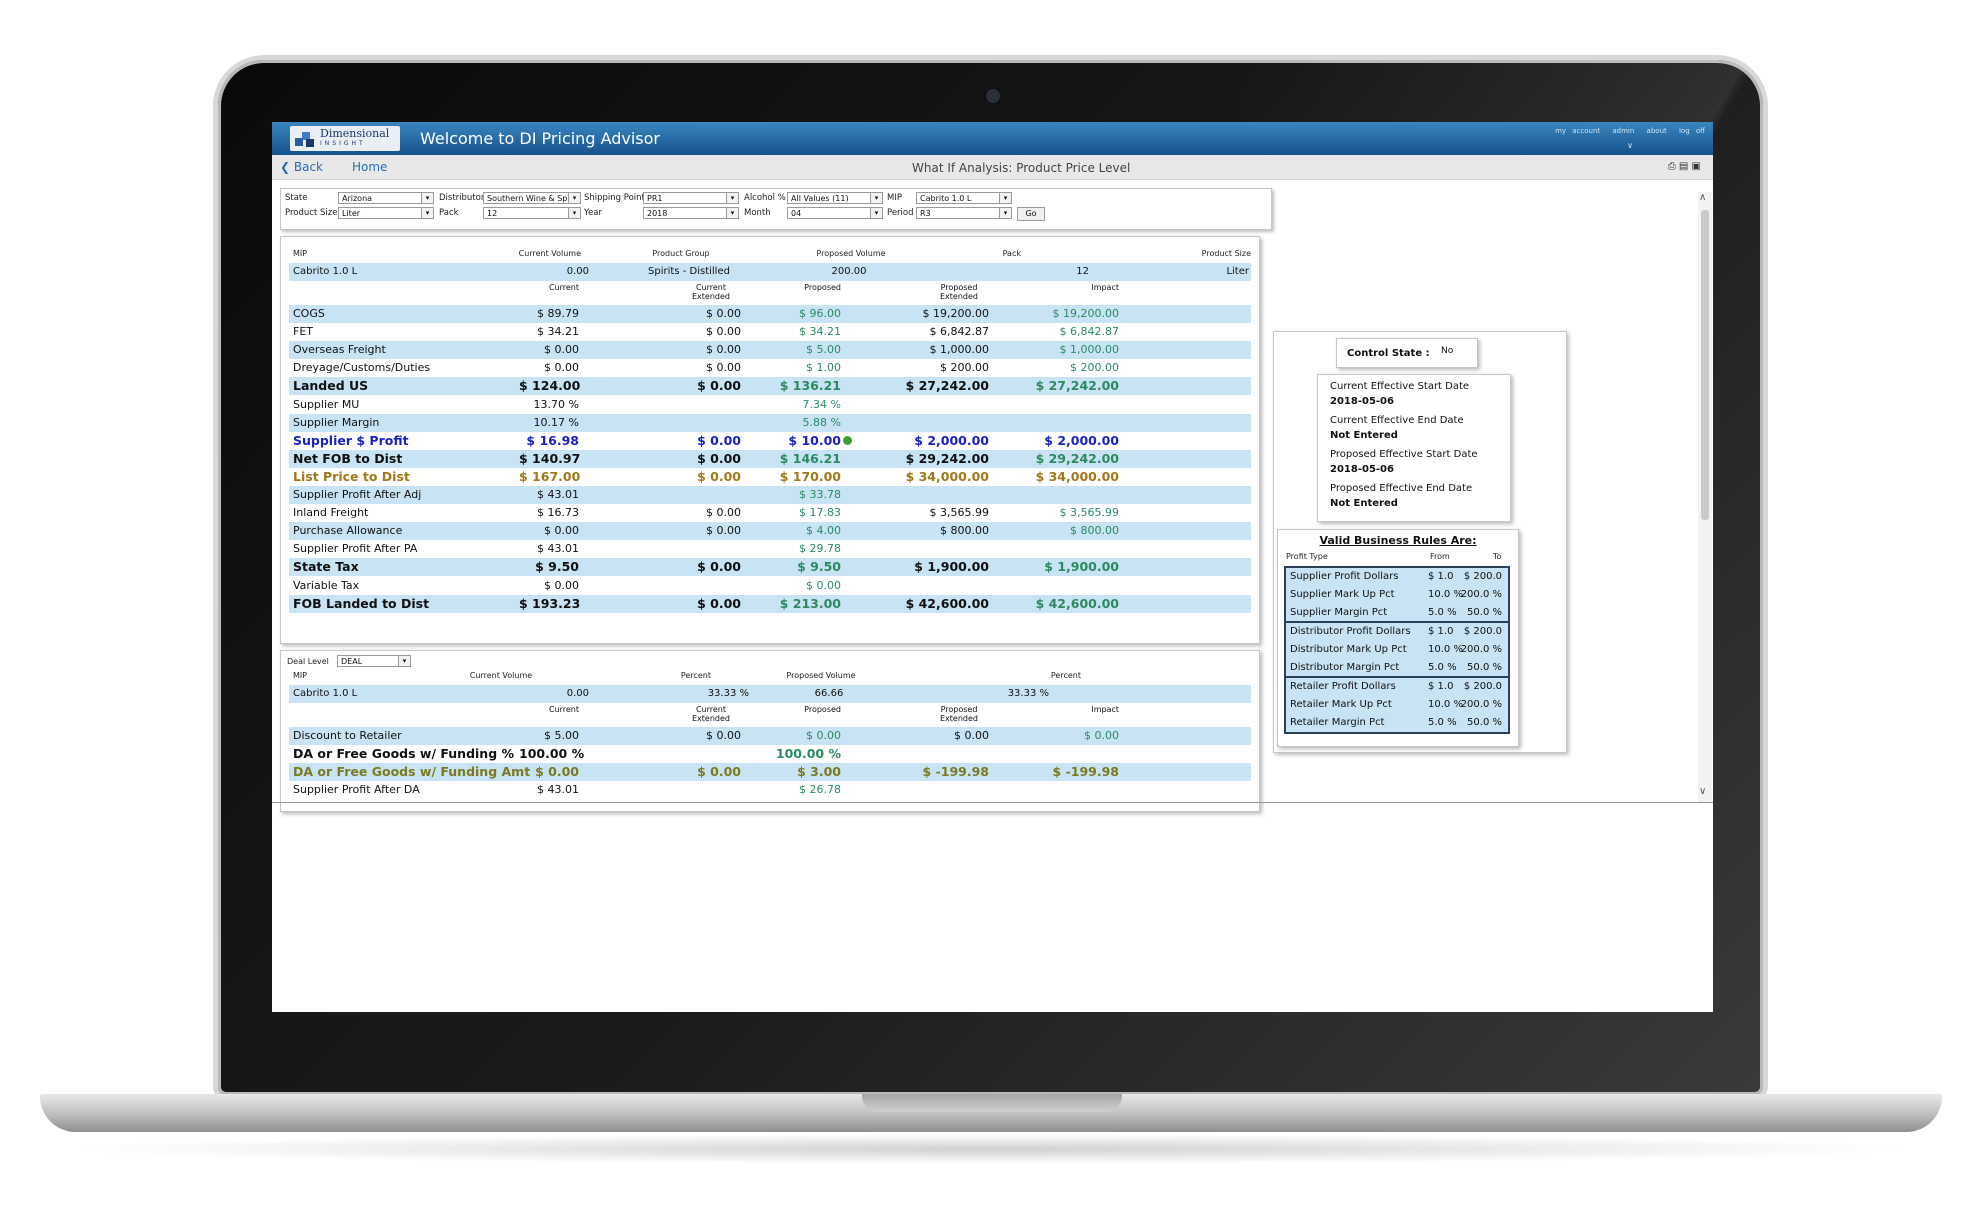  Describe the element at coordinates (357, 198) in the screenshot. I see `state-value: Arizona` at that location.